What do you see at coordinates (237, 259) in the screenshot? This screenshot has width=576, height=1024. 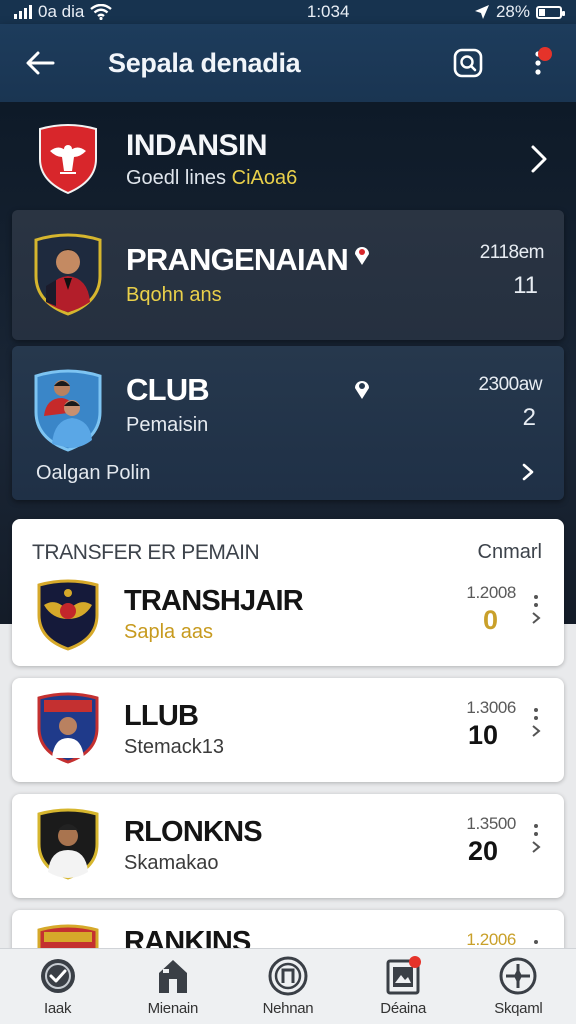 I see `card-title: PRANGENAIAN` at bounding box center [237, 259].